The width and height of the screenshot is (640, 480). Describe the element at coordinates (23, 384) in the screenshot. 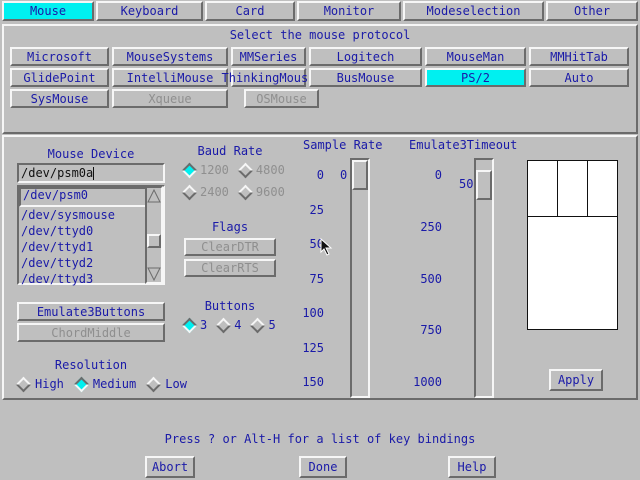

I see `resolution-high-radio` at that location.